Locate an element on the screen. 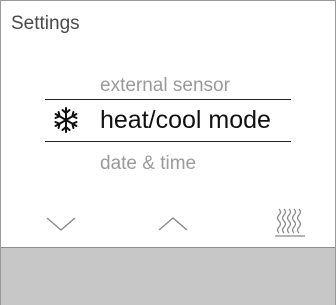 This screenshot has height=305, width=336. chevron-down-icon is located at coordinates (61, 224).